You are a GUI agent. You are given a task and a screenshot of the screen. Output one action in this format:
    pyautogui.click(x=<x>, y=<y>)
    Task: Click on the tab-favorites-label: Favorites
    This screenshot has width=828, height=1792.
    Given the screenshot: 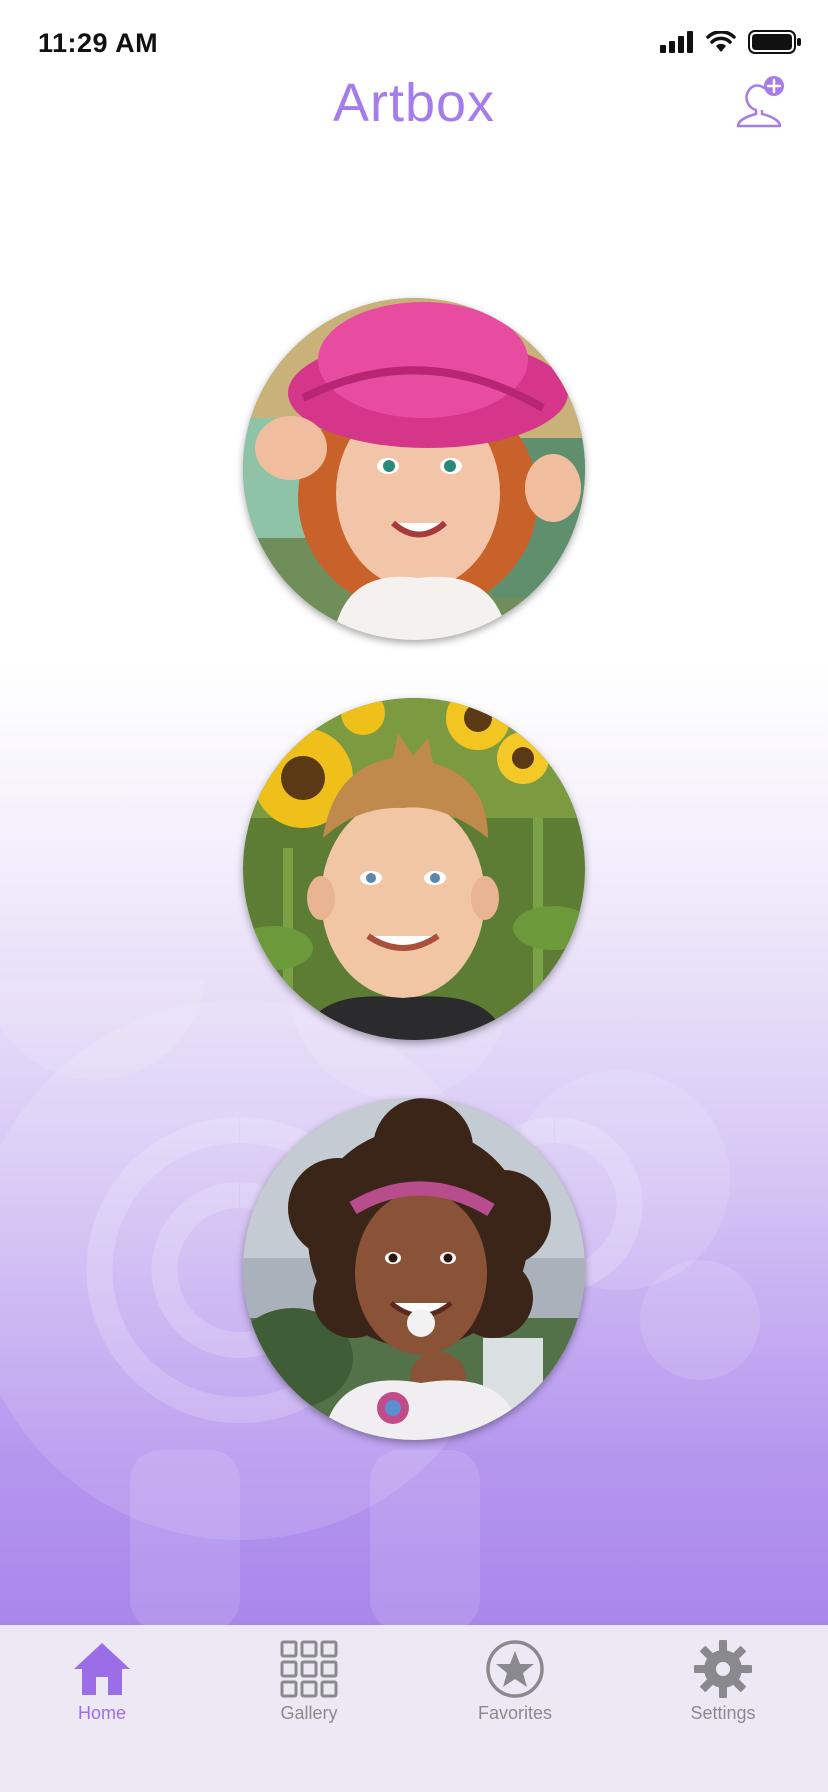 What is the action you would take?
    pyautogui.click(x=515, y=1713)
    